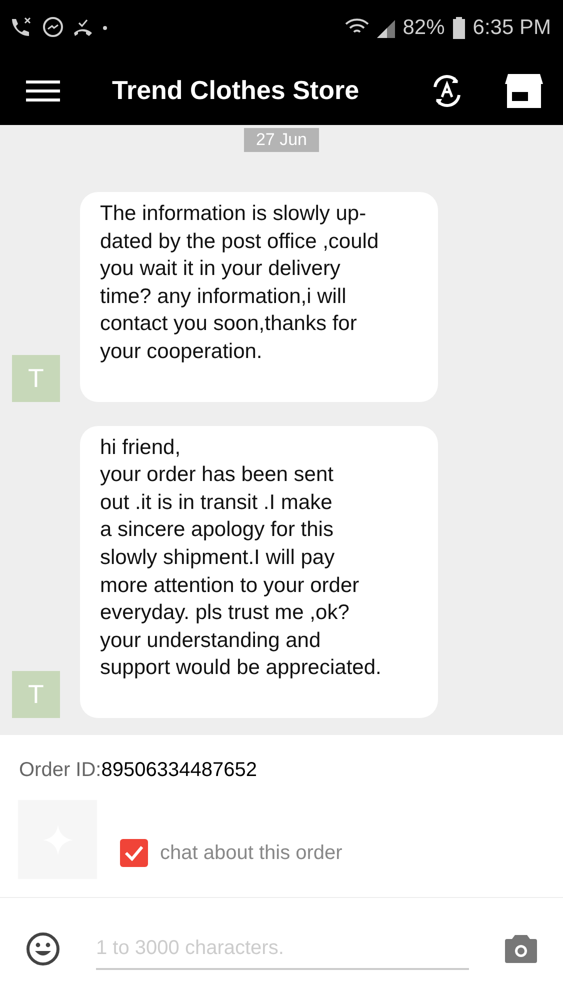 This screenshot has width=563, height=1000. Describe the element at coordinates (524, 91) in the screenshot. I see `store-icon` at that location.